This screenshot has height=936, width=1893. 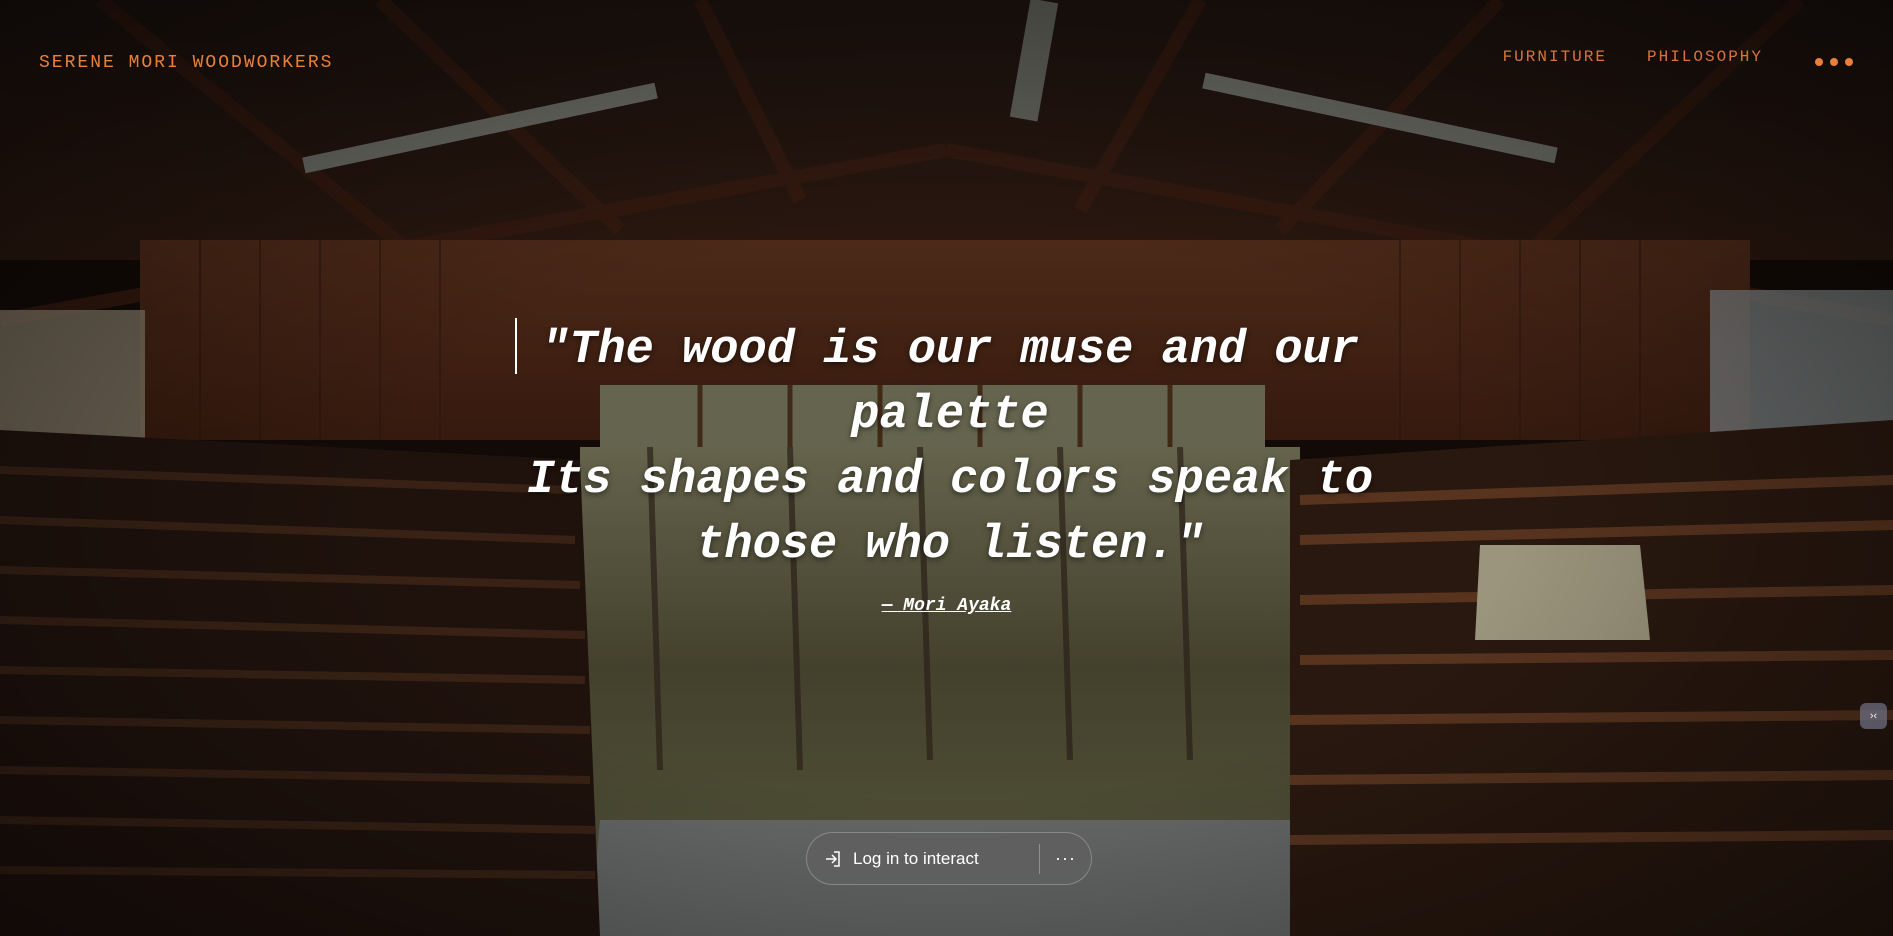 I want to click on text-caret, so click(x=516, y=346).